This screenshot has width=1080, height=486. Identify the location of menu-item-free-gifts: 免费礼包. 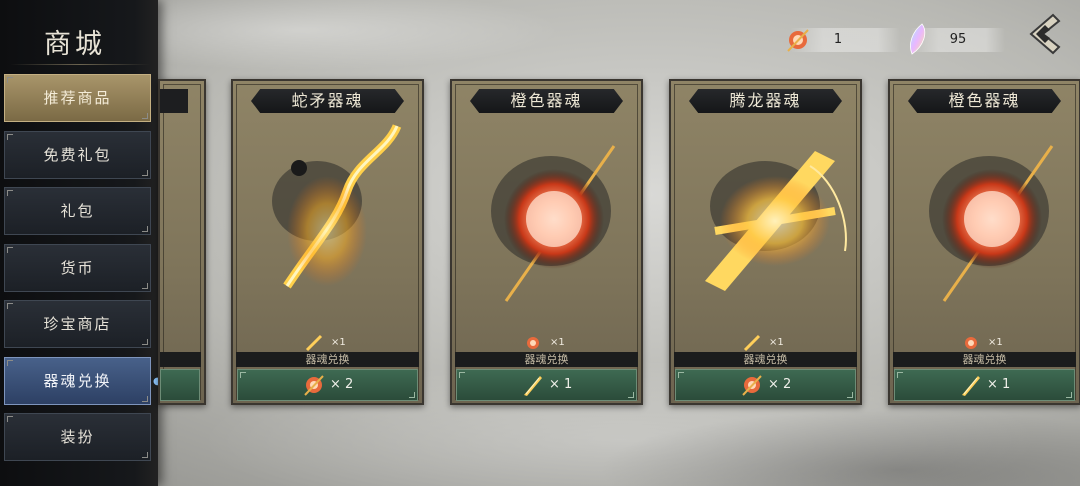
(77, 154).